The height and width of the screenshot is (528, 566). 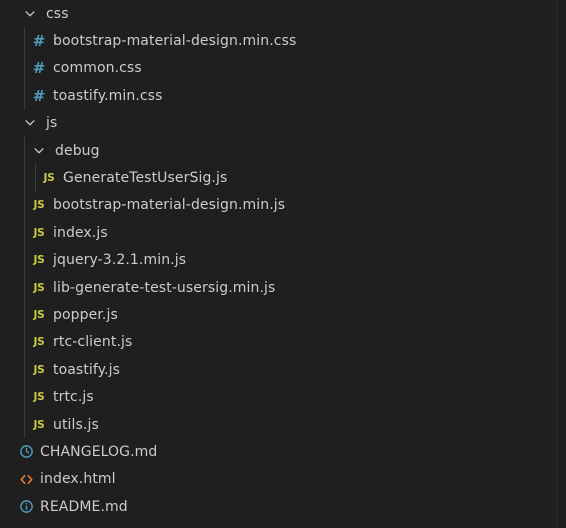 I want to click on file-readme-md: README.md, so click(x=278, y=506).